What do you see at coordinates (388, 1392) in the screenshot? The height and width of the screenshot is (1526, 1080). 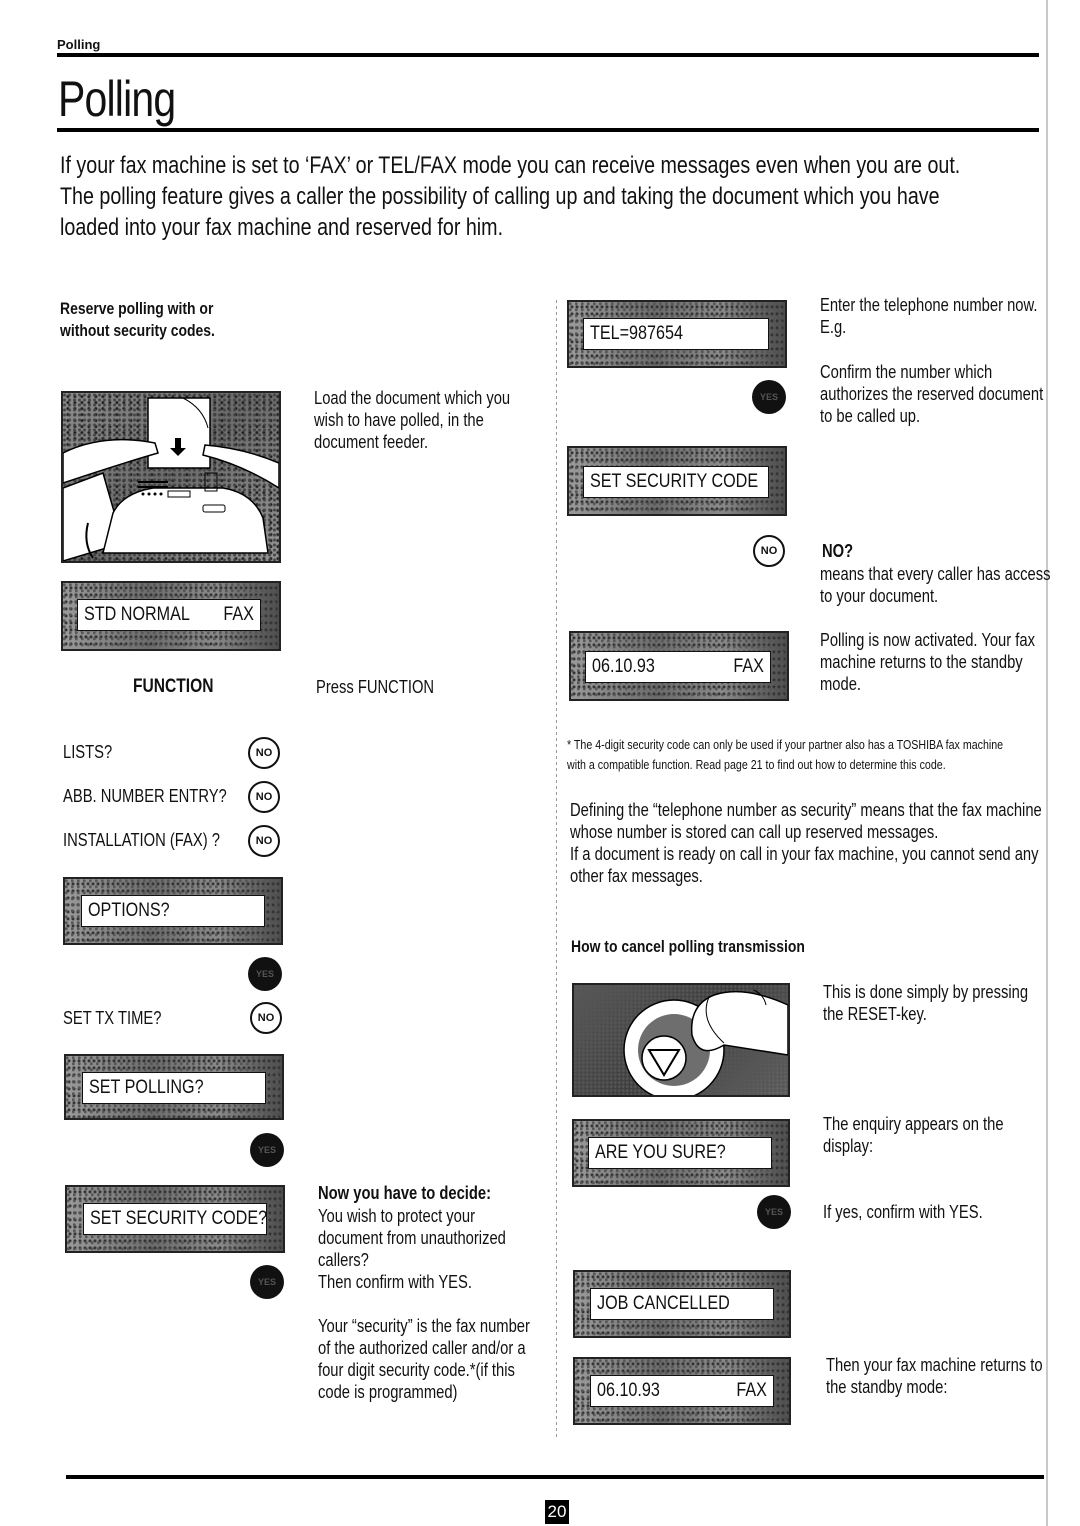 I see `text-line: code is programmed)` at bounding box center [388, 1392].